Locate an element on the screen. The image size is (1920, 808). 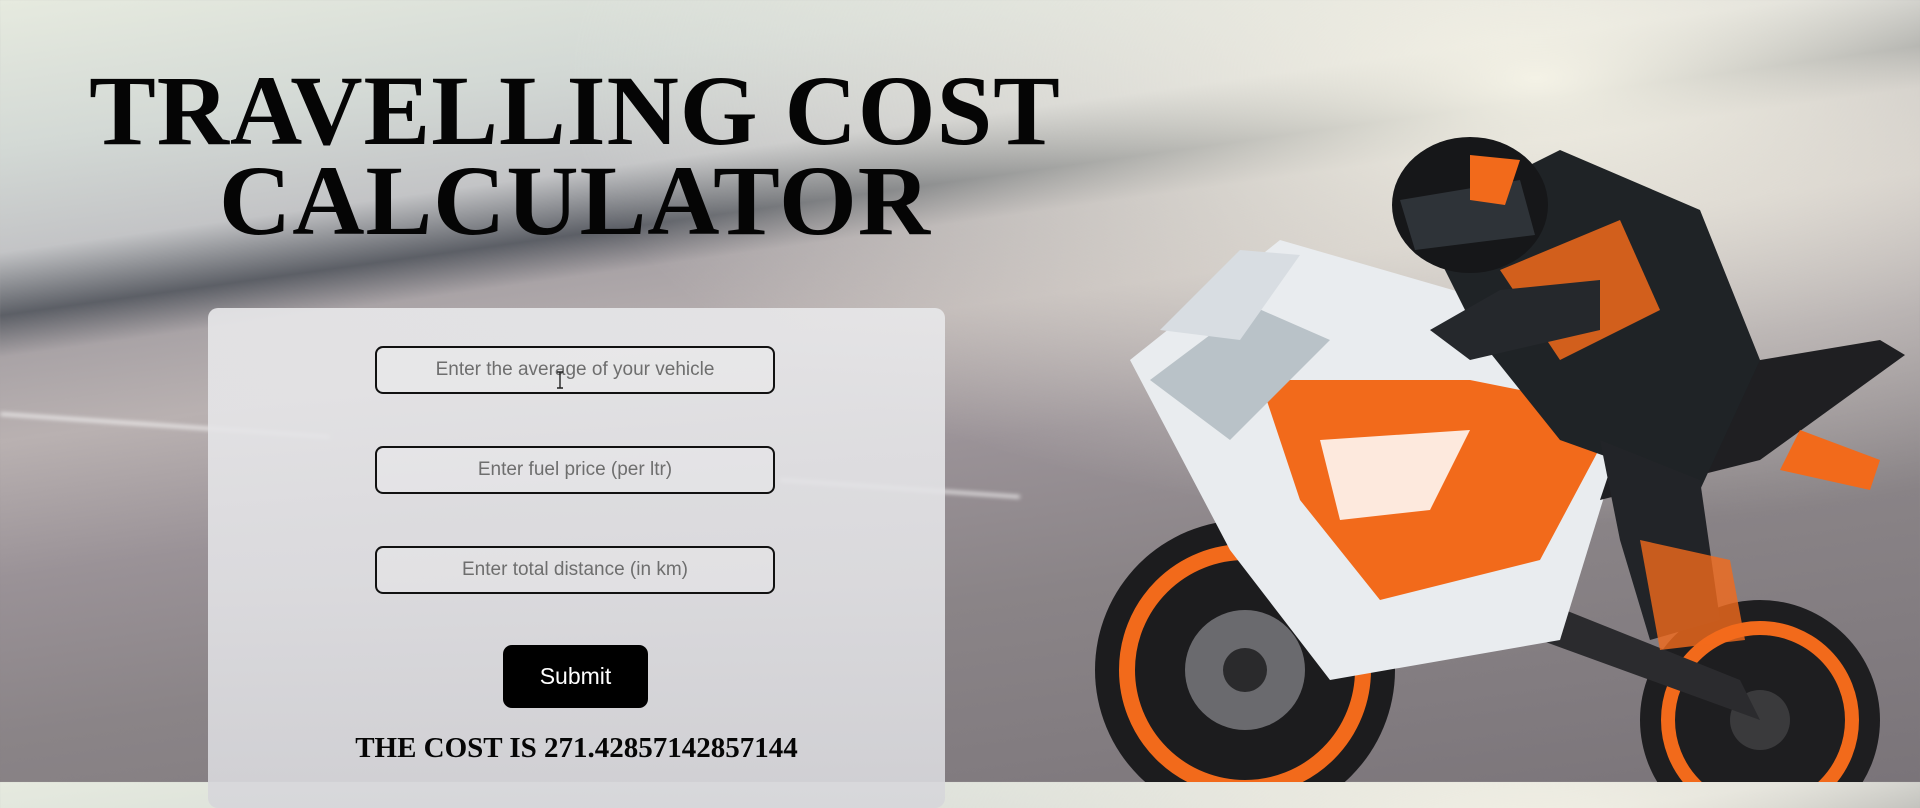
page-title: TRAVELLING COST CALCULATOR is located at coordinates (575, 155).